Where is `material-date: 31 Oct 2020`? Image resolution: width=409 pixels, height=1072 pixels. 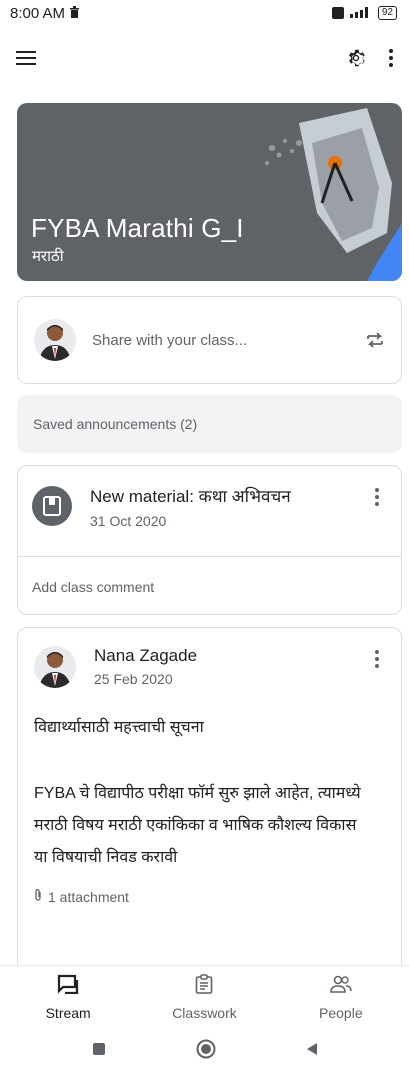 material-date: 31 Oct 2020 is located at coordinates (128, 521).